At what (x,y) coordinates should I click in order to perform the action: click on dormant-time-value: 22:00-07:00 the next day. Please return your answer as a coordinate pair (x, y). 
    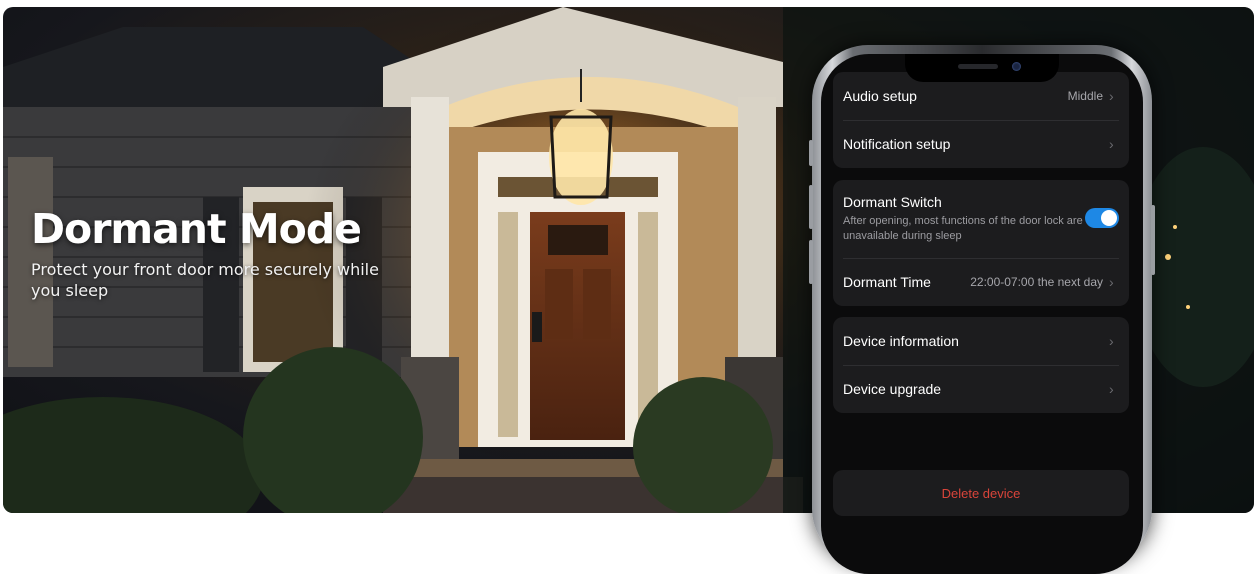
    Looking at the image, I should click on (1036, 282).